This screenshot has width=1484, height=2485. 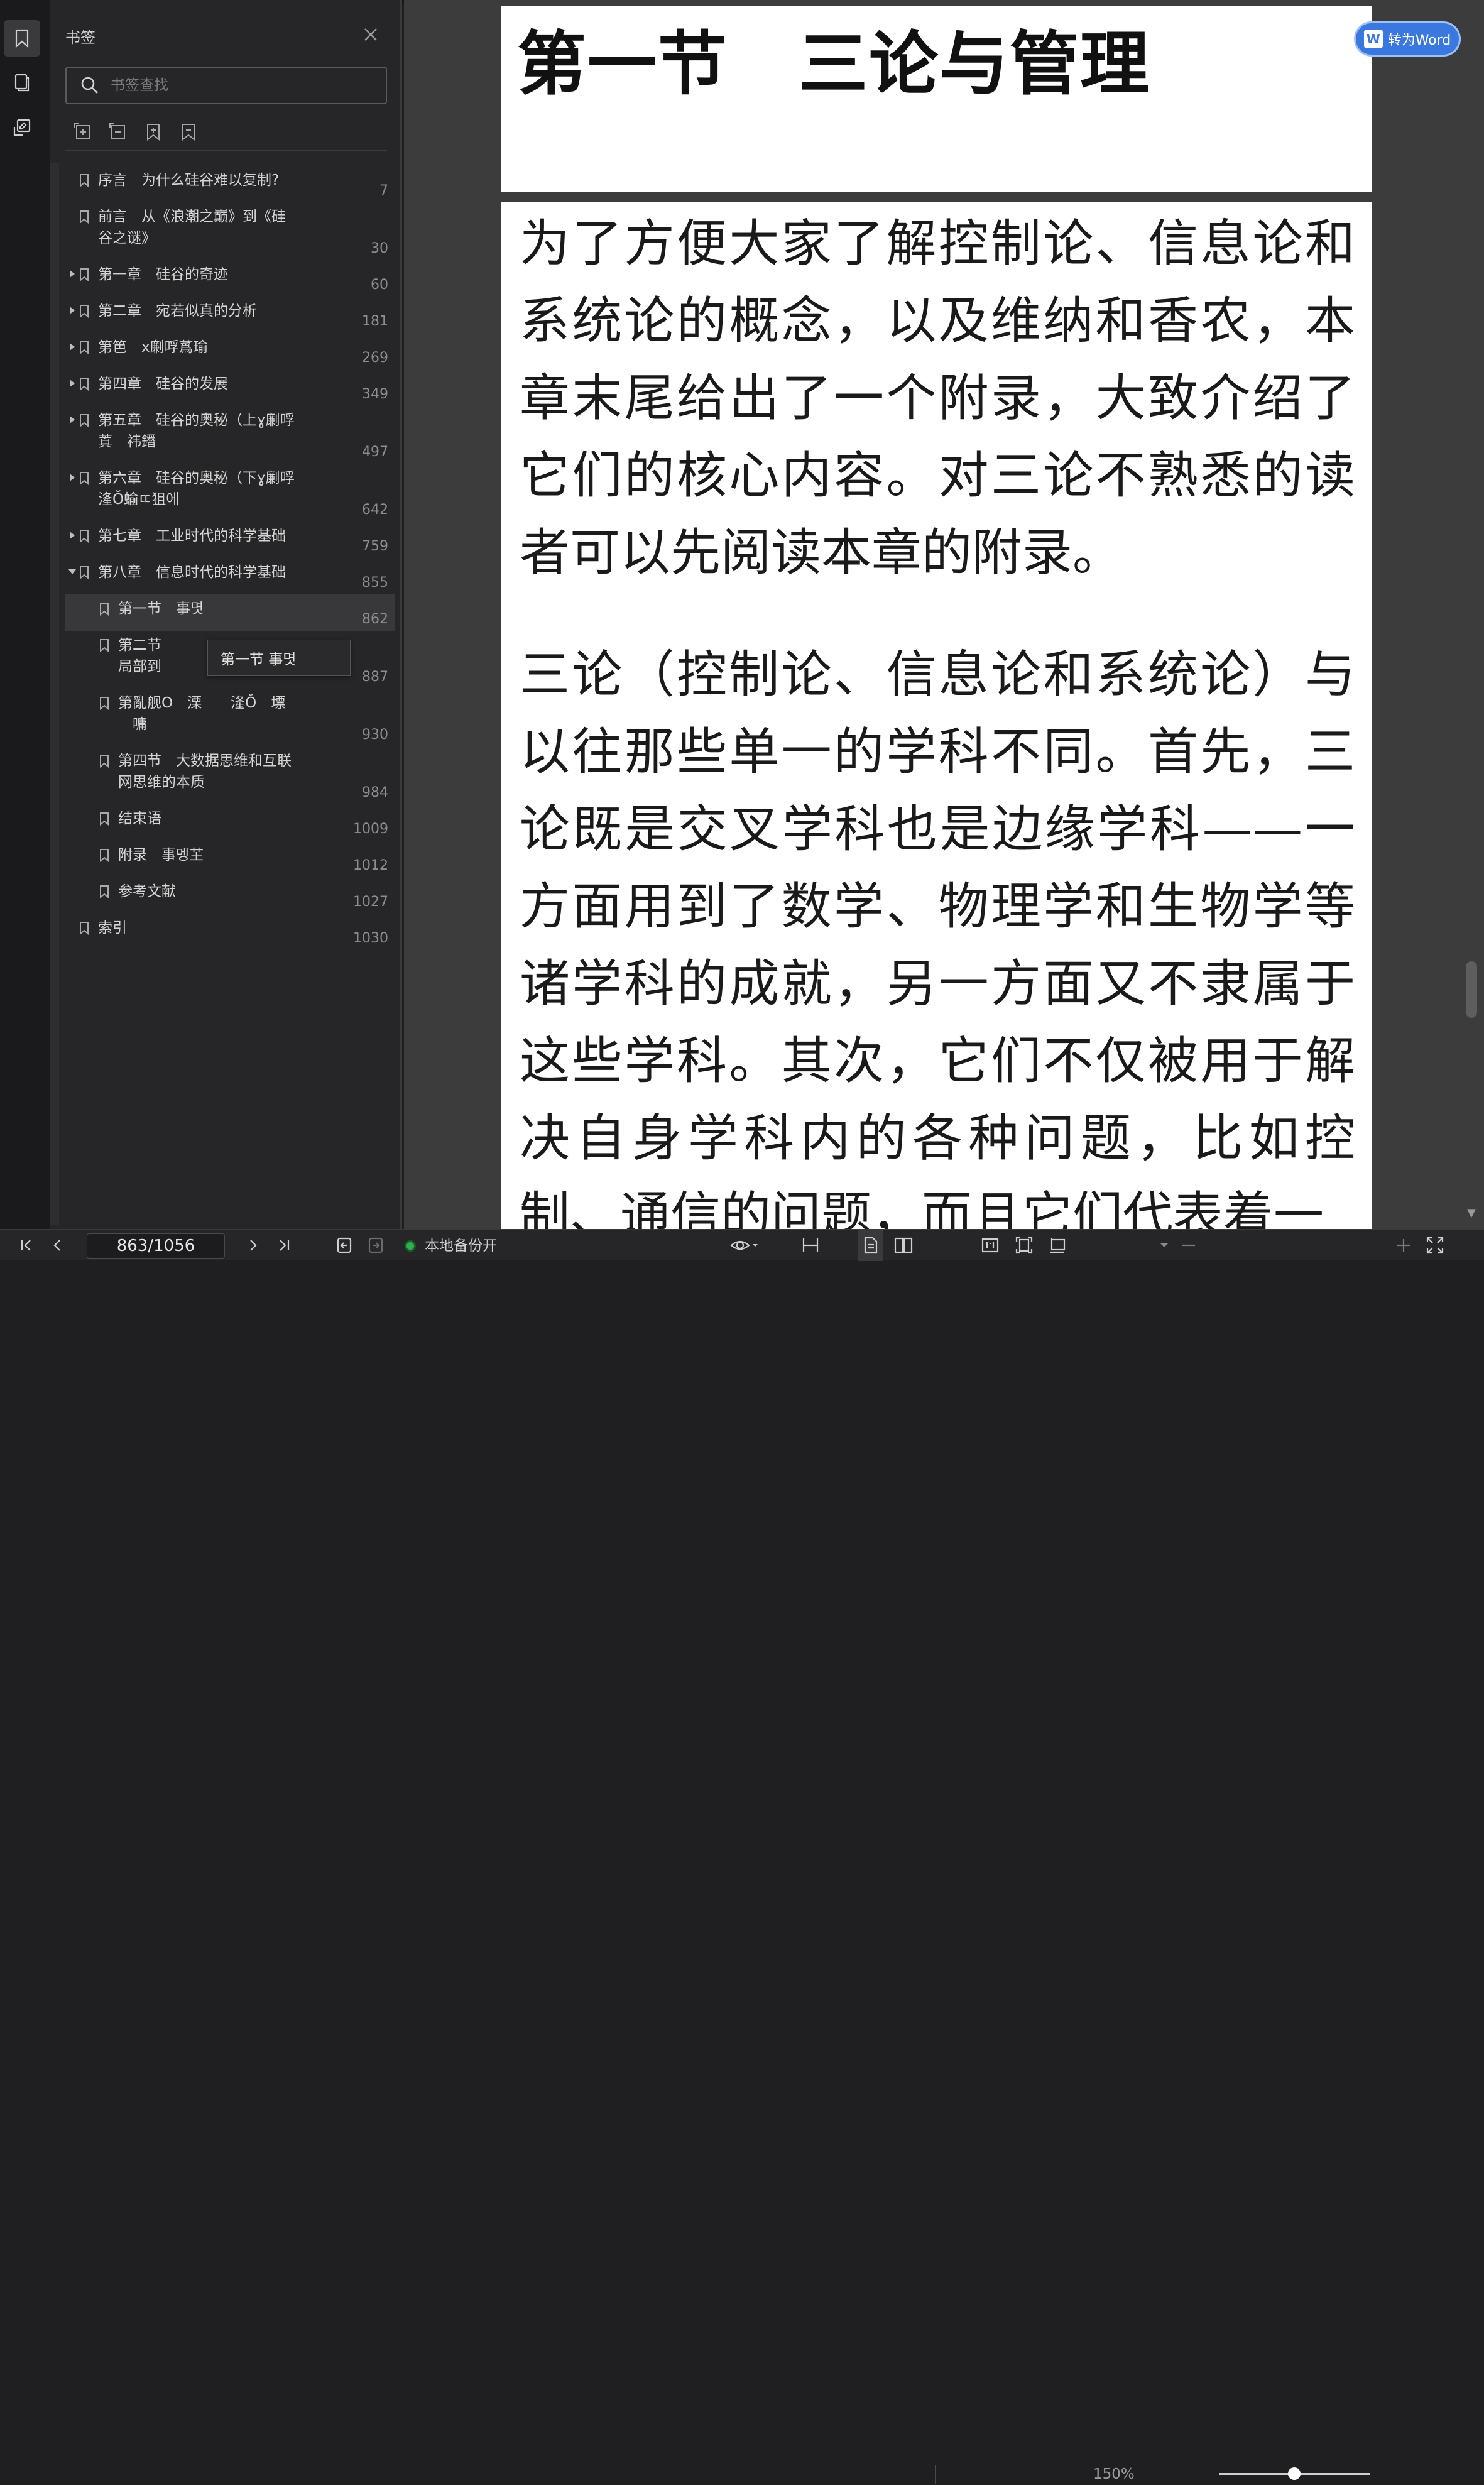 What do you see at coordinates (188, 132) in the screenshot?
I see `remove-bookmark-button` at bounding box center [188, 132].